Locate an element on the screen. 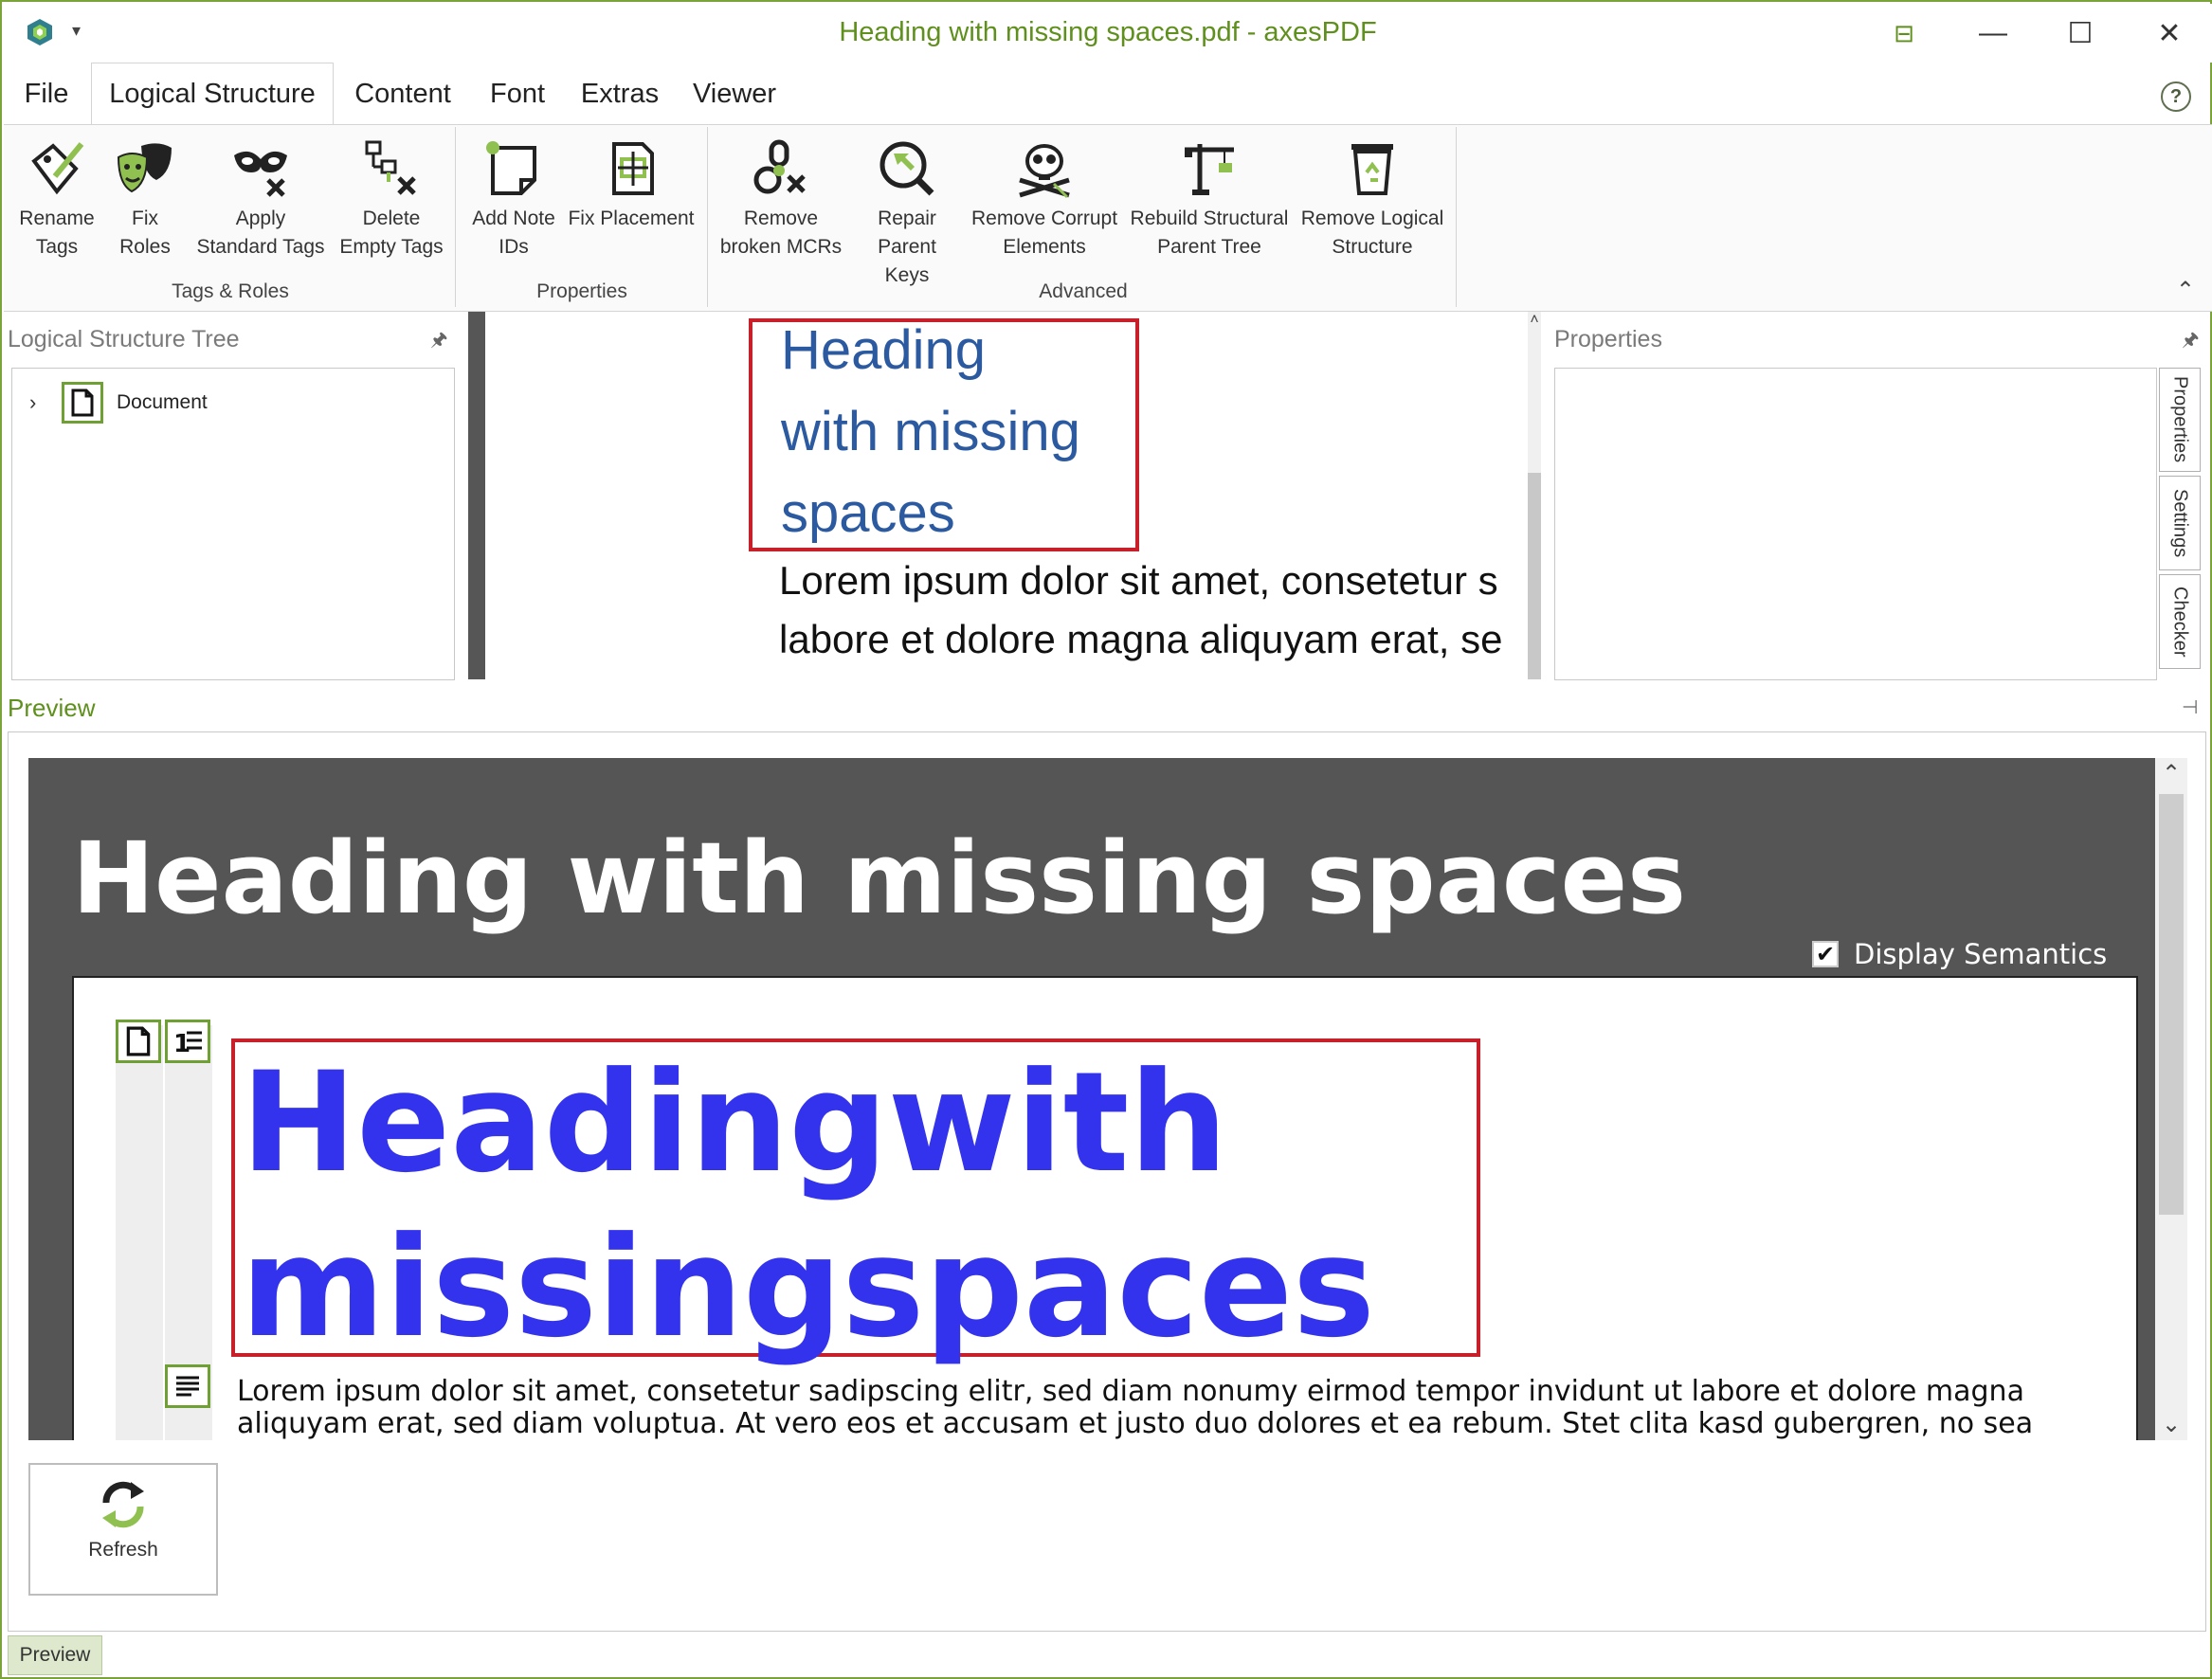 The image size is (2212, 1679). rename-tags-button: Rename Tags is located at coordinates (57, 200).